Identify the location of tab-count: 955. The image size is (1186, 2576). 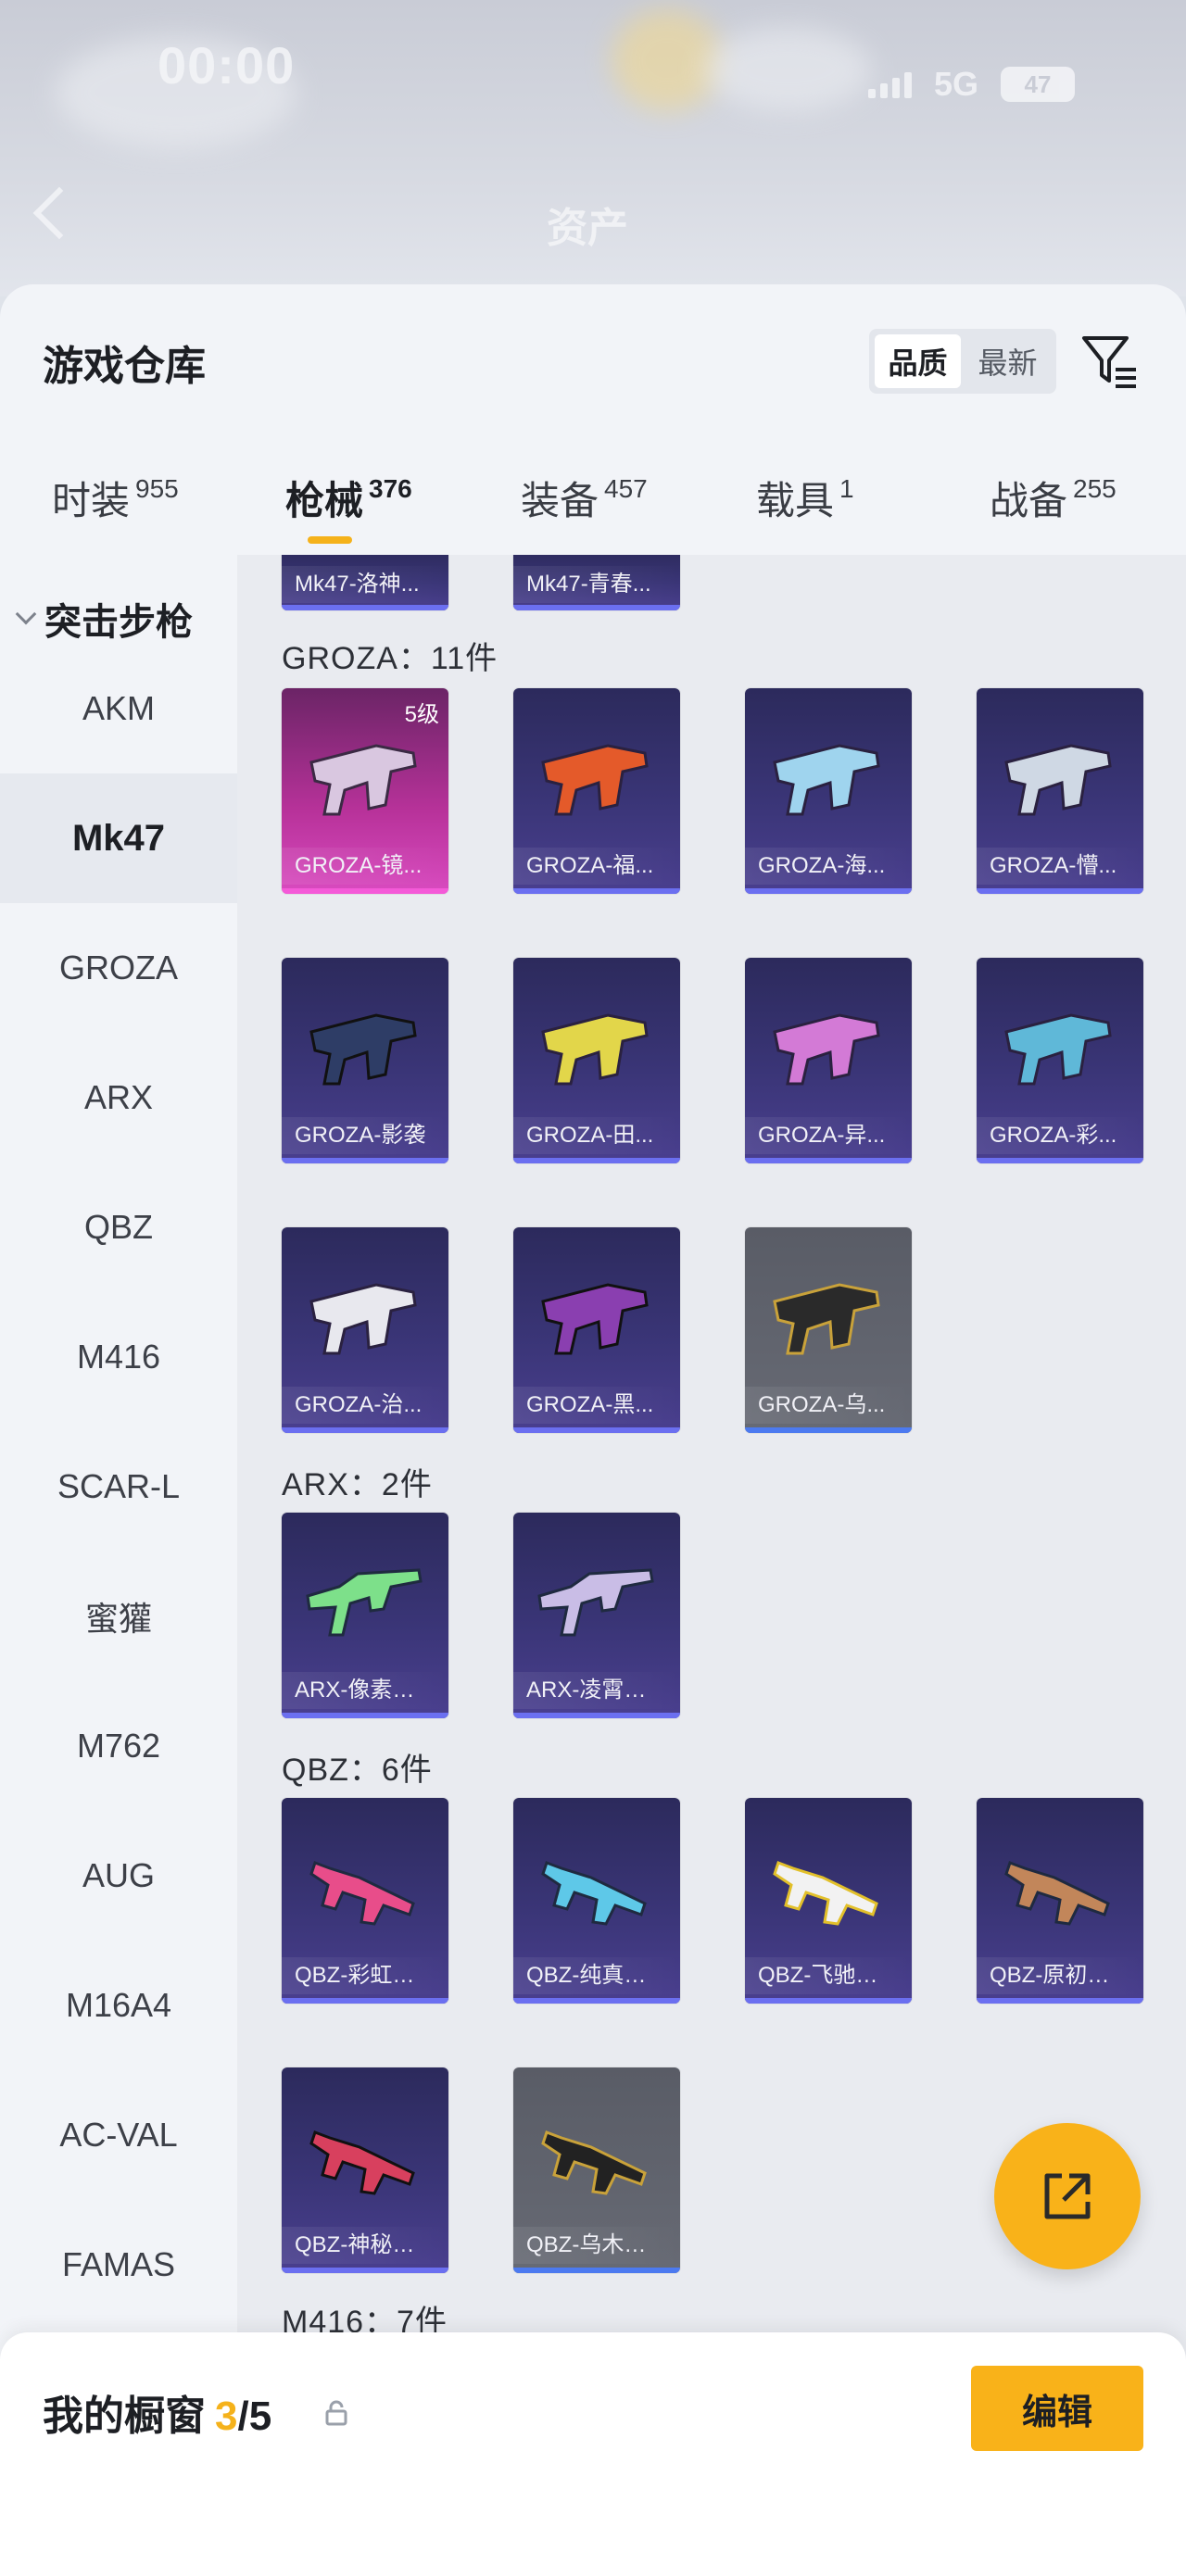
(157, 488).